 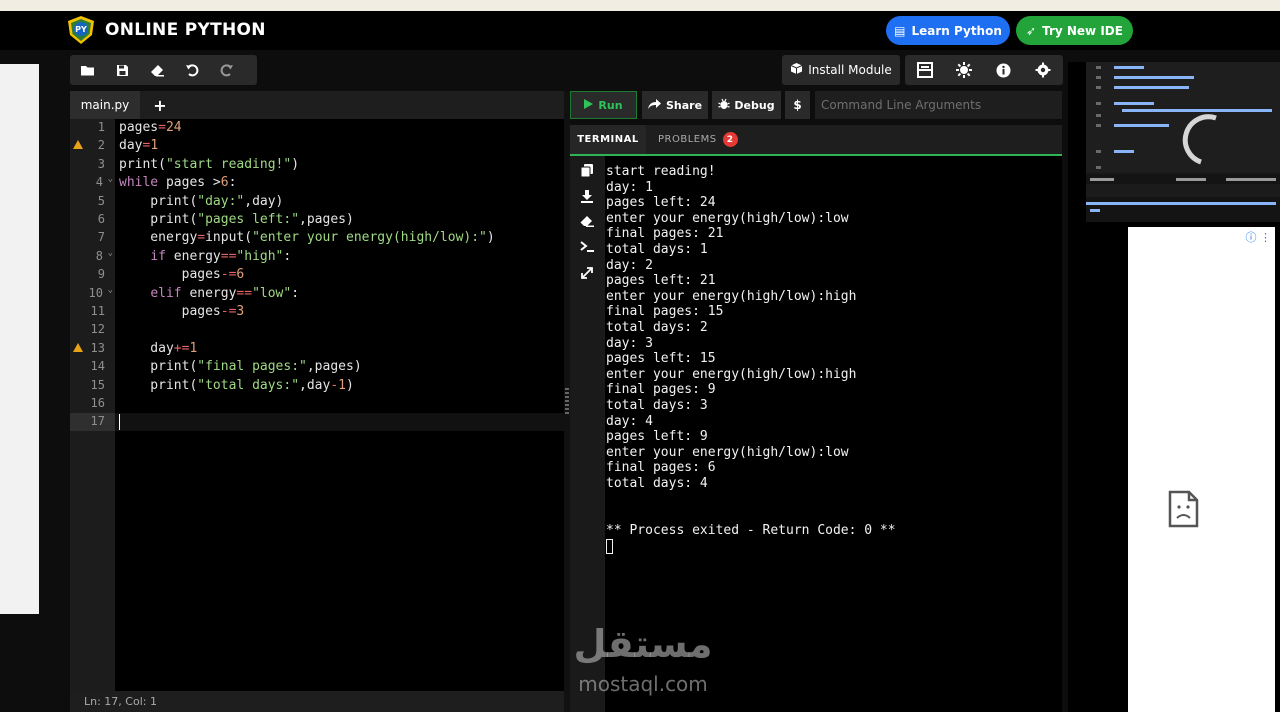 What do you see at coordinates (240, 367) in the screenshot?
I see `code-line: print("final pages:",pages)` at bounding box center [240, 367].